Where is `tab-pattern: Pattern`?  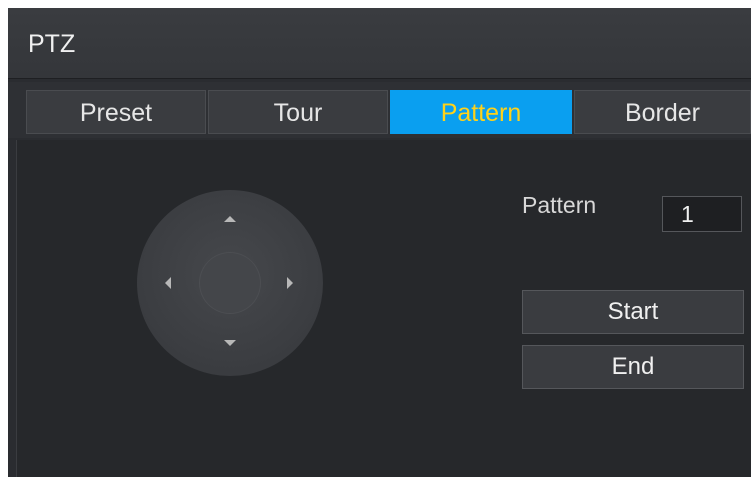
tab-pattern: Pattern is located at coordinates (481, 112).